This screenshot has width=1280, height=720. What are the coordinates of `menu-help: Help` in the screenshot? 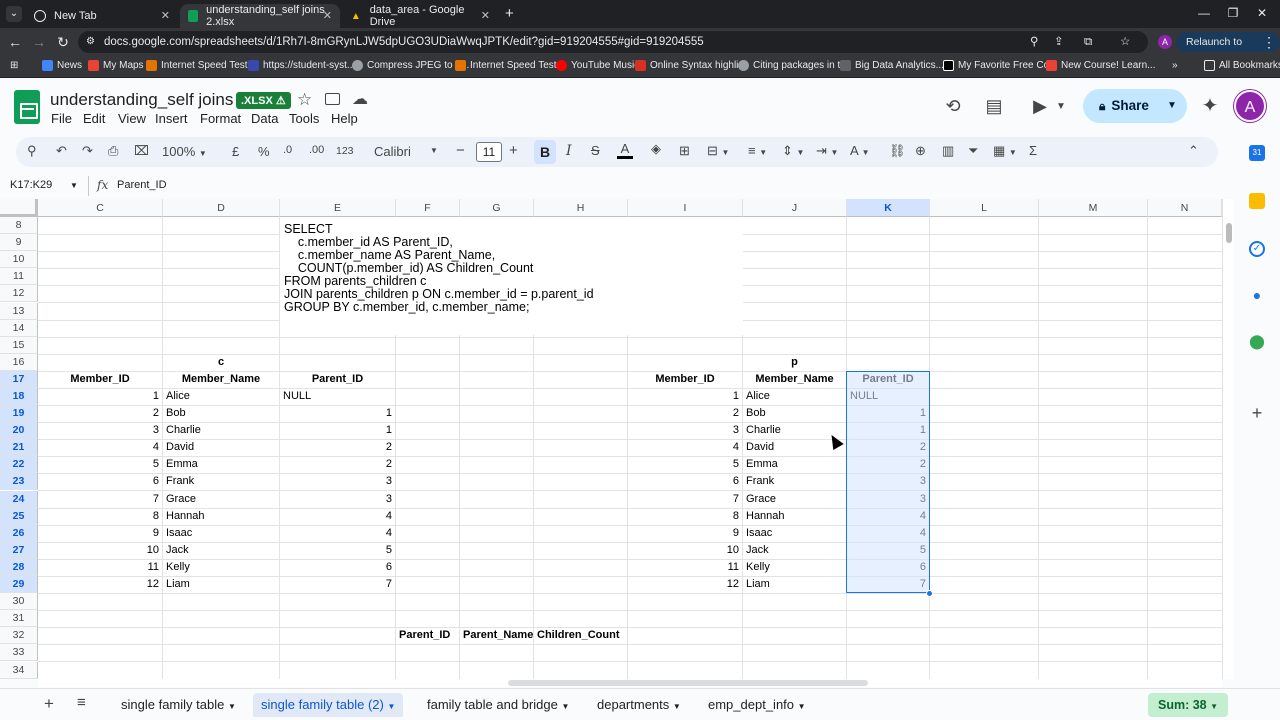 It's located at (344, 118).